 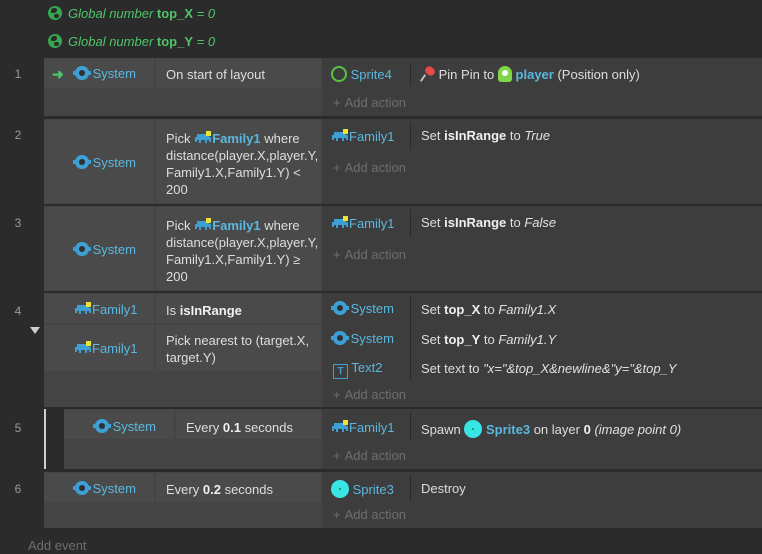 I want to click on trigger-arrow-icon: ➜, so click(x=58, y=74).